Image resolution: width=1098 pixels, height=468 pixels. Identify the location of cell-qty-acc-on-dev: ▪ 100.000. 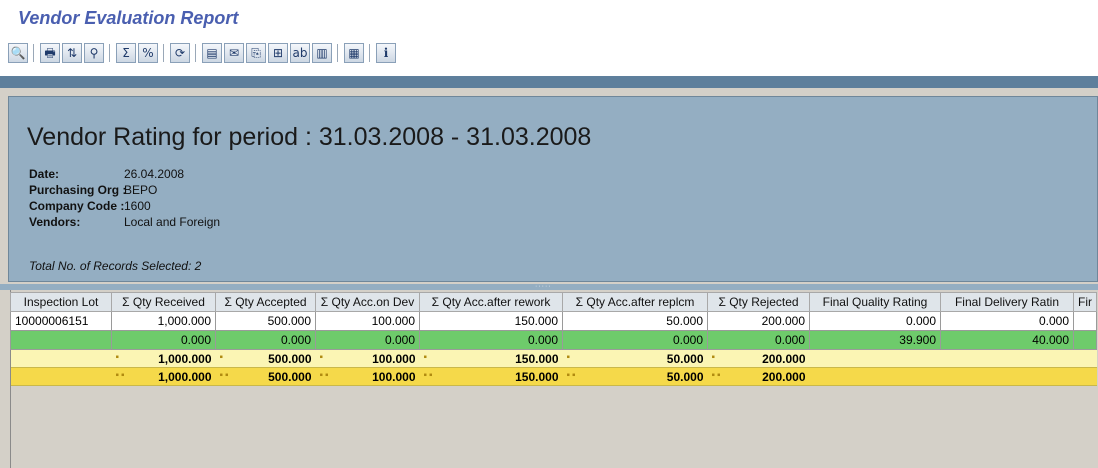
(367, 358).